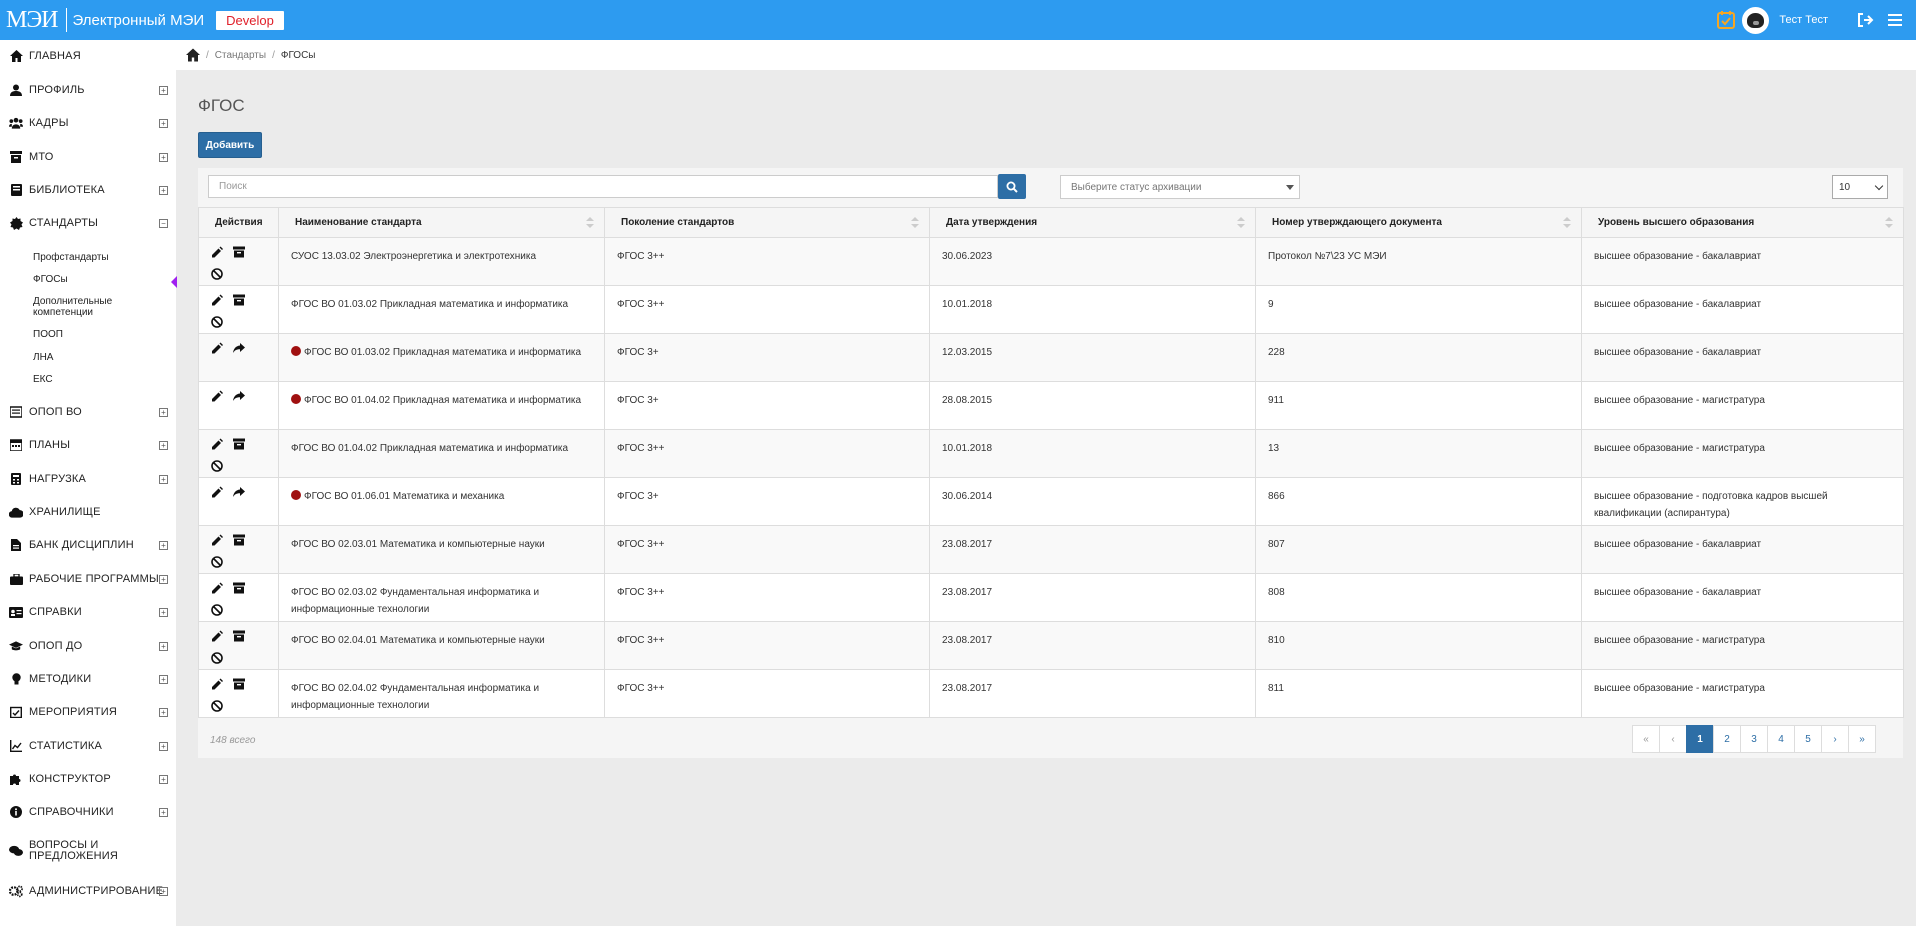 The width and height of the screenshot is (1916, 926). What do you see at coordinates (1865, 20) in the screenshot?
I see `logout-icon` at bounding box center [1865, 20].